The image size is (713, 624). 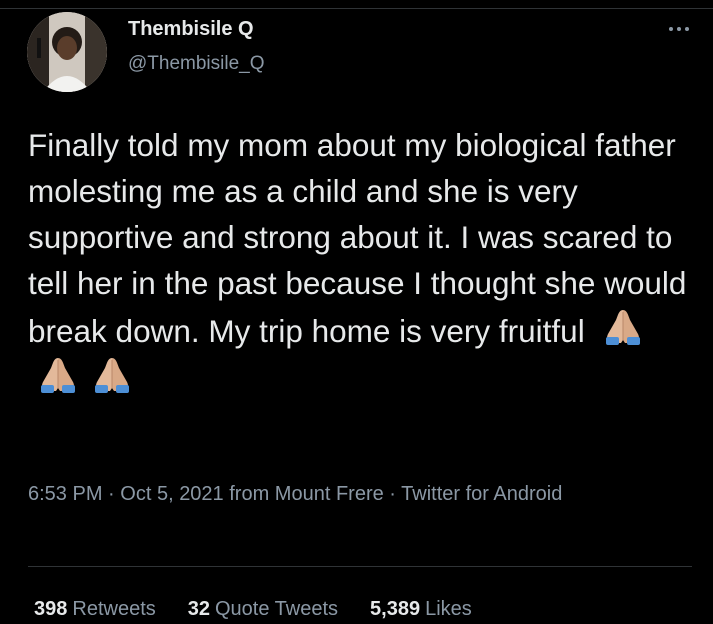 I want to click on tweet-time: 6:53 PM, so click(x=65, y=494).